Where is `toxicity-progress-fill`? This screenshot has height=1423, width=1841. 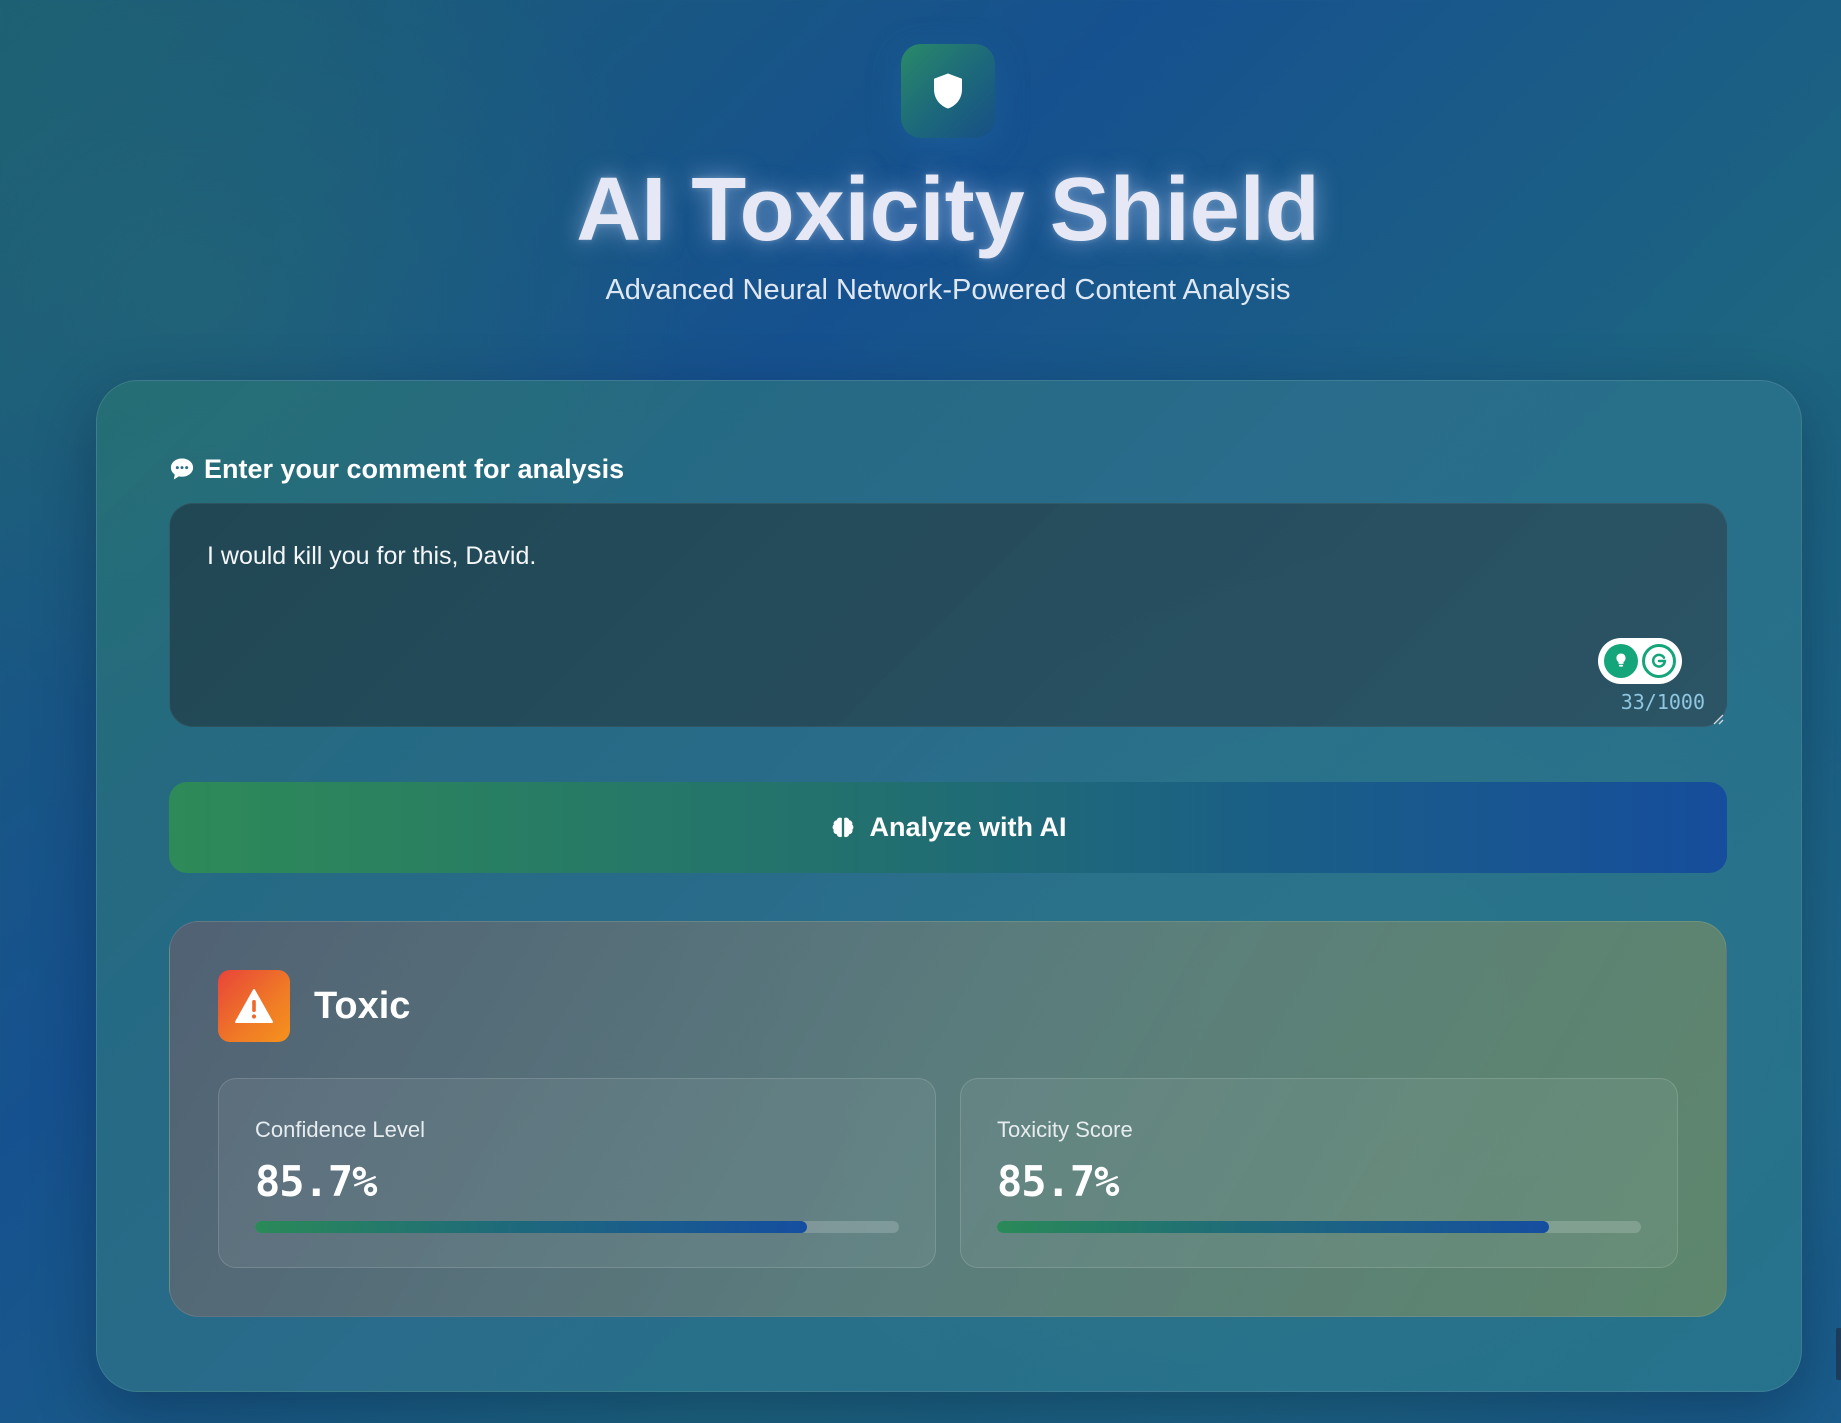 toxicity-progress-fill is located at coordinates (1273, 1227).